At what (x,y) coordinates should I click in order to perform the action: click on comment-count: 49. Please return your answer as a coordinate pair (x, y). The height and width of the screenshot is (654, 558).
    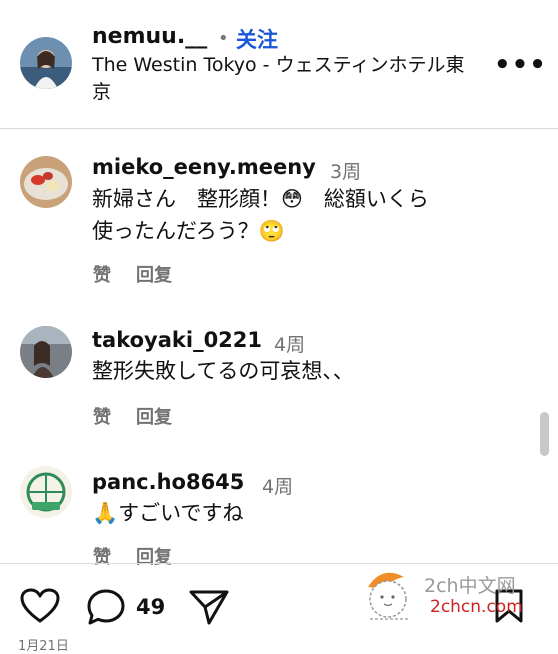
    Looking at the image, I should click on (151, 607).